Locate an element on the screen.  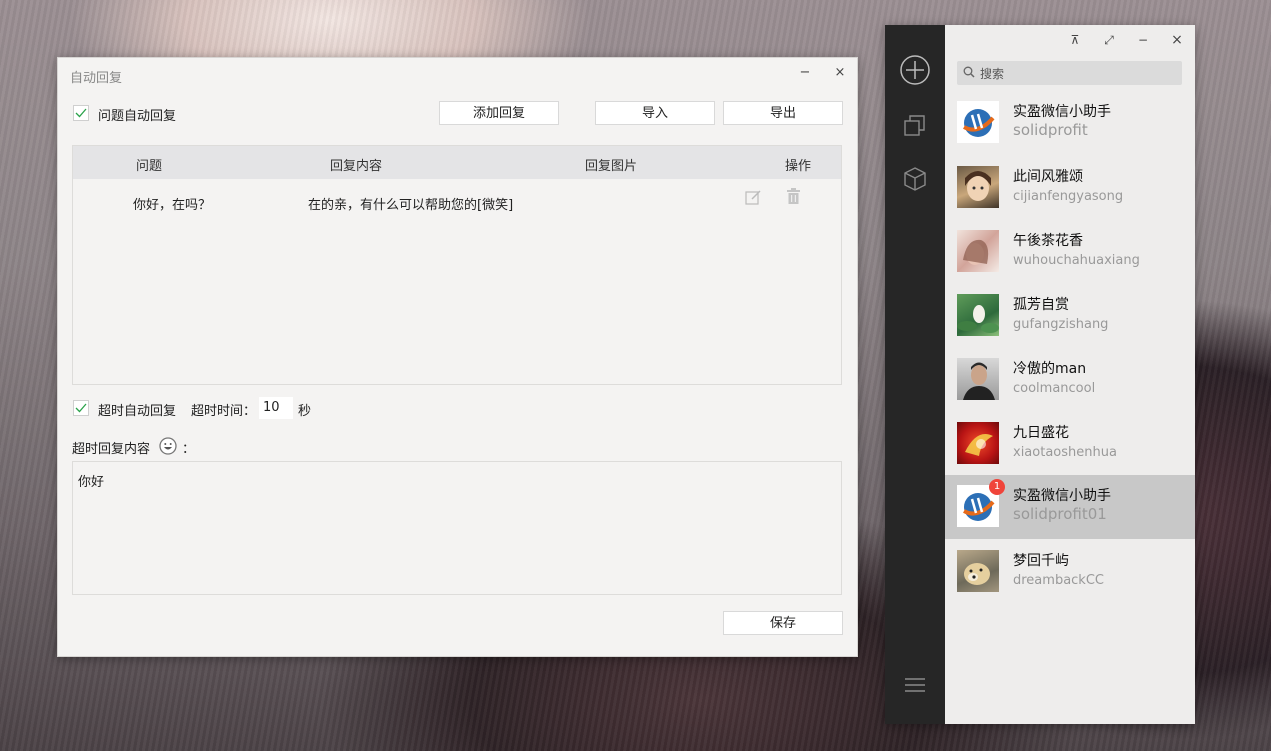
save-button: 保存 is located at coordinates (783, 623).